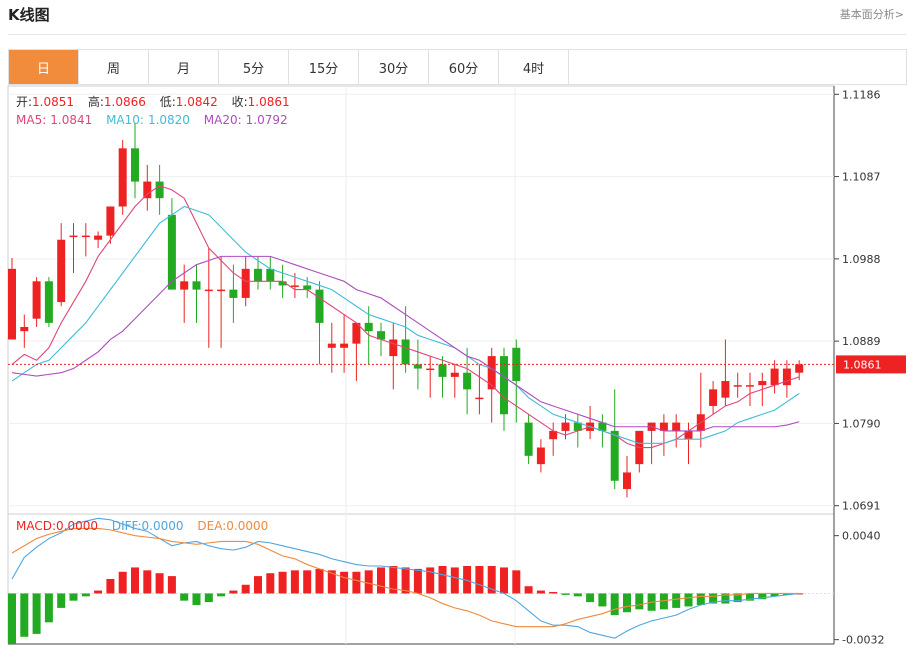 The image size is (912, 649). I want to click on diff-label: DIFF:, so click(127, 526).